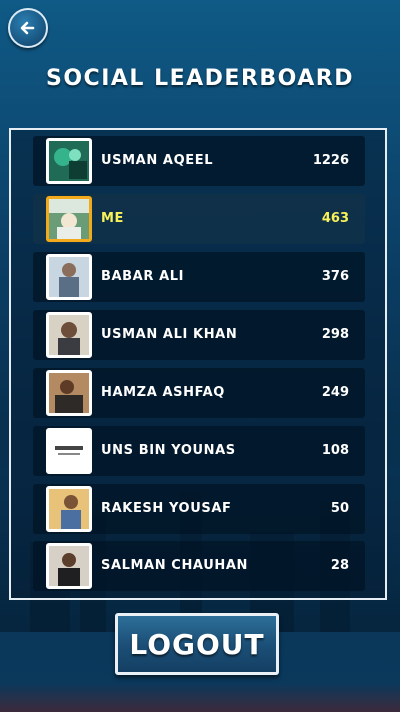 The width and height of the screenshot is (400, 712). Describe the element at coordinates (166, 508) in the screenshot. I see `player-name: RAKESH YOUSAF` at that location.